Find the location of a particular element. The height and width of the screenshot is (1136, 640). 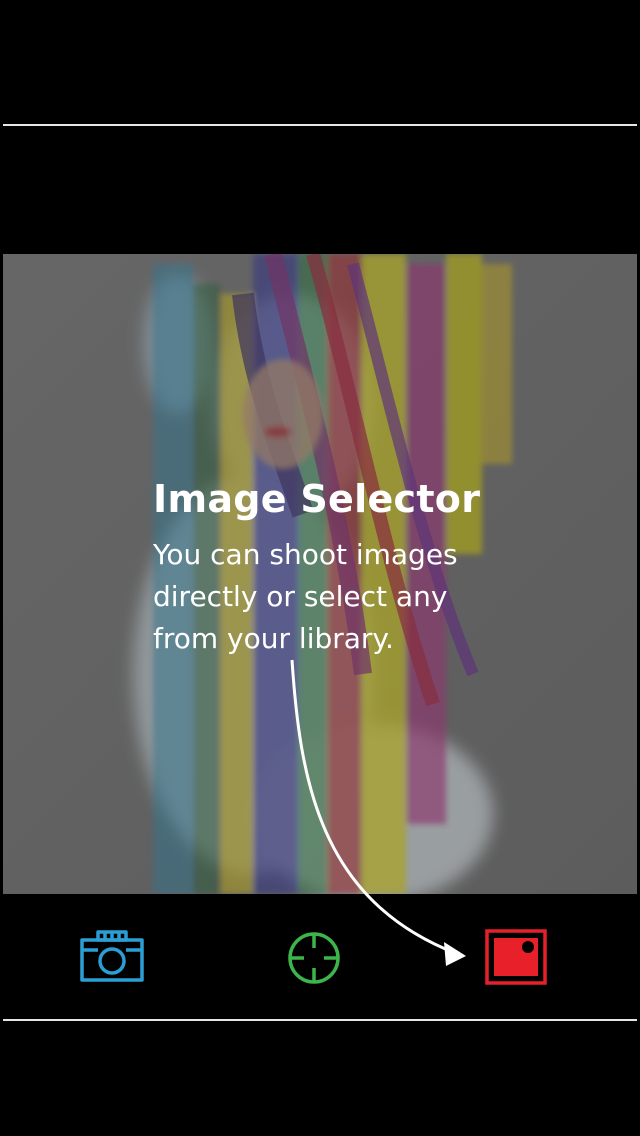

coach-mark-line: from your library. is located at coordinates (273, 638).